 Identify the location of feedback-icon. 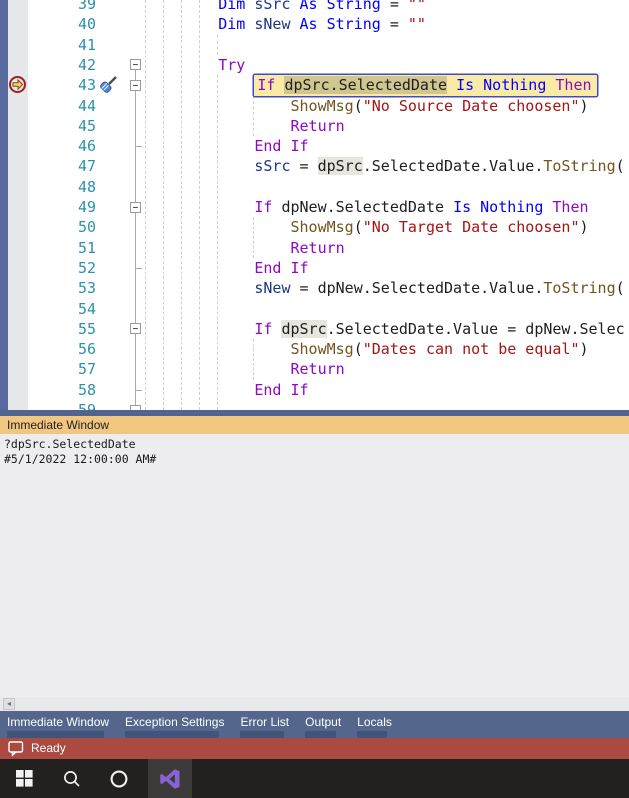
(16, 749).